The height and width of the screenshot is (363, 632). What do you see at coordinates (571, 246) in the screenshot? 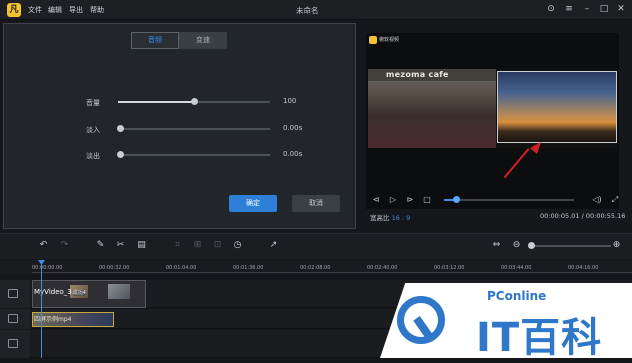
I see `zoom-slider-track` at bounding box center [571, 246].